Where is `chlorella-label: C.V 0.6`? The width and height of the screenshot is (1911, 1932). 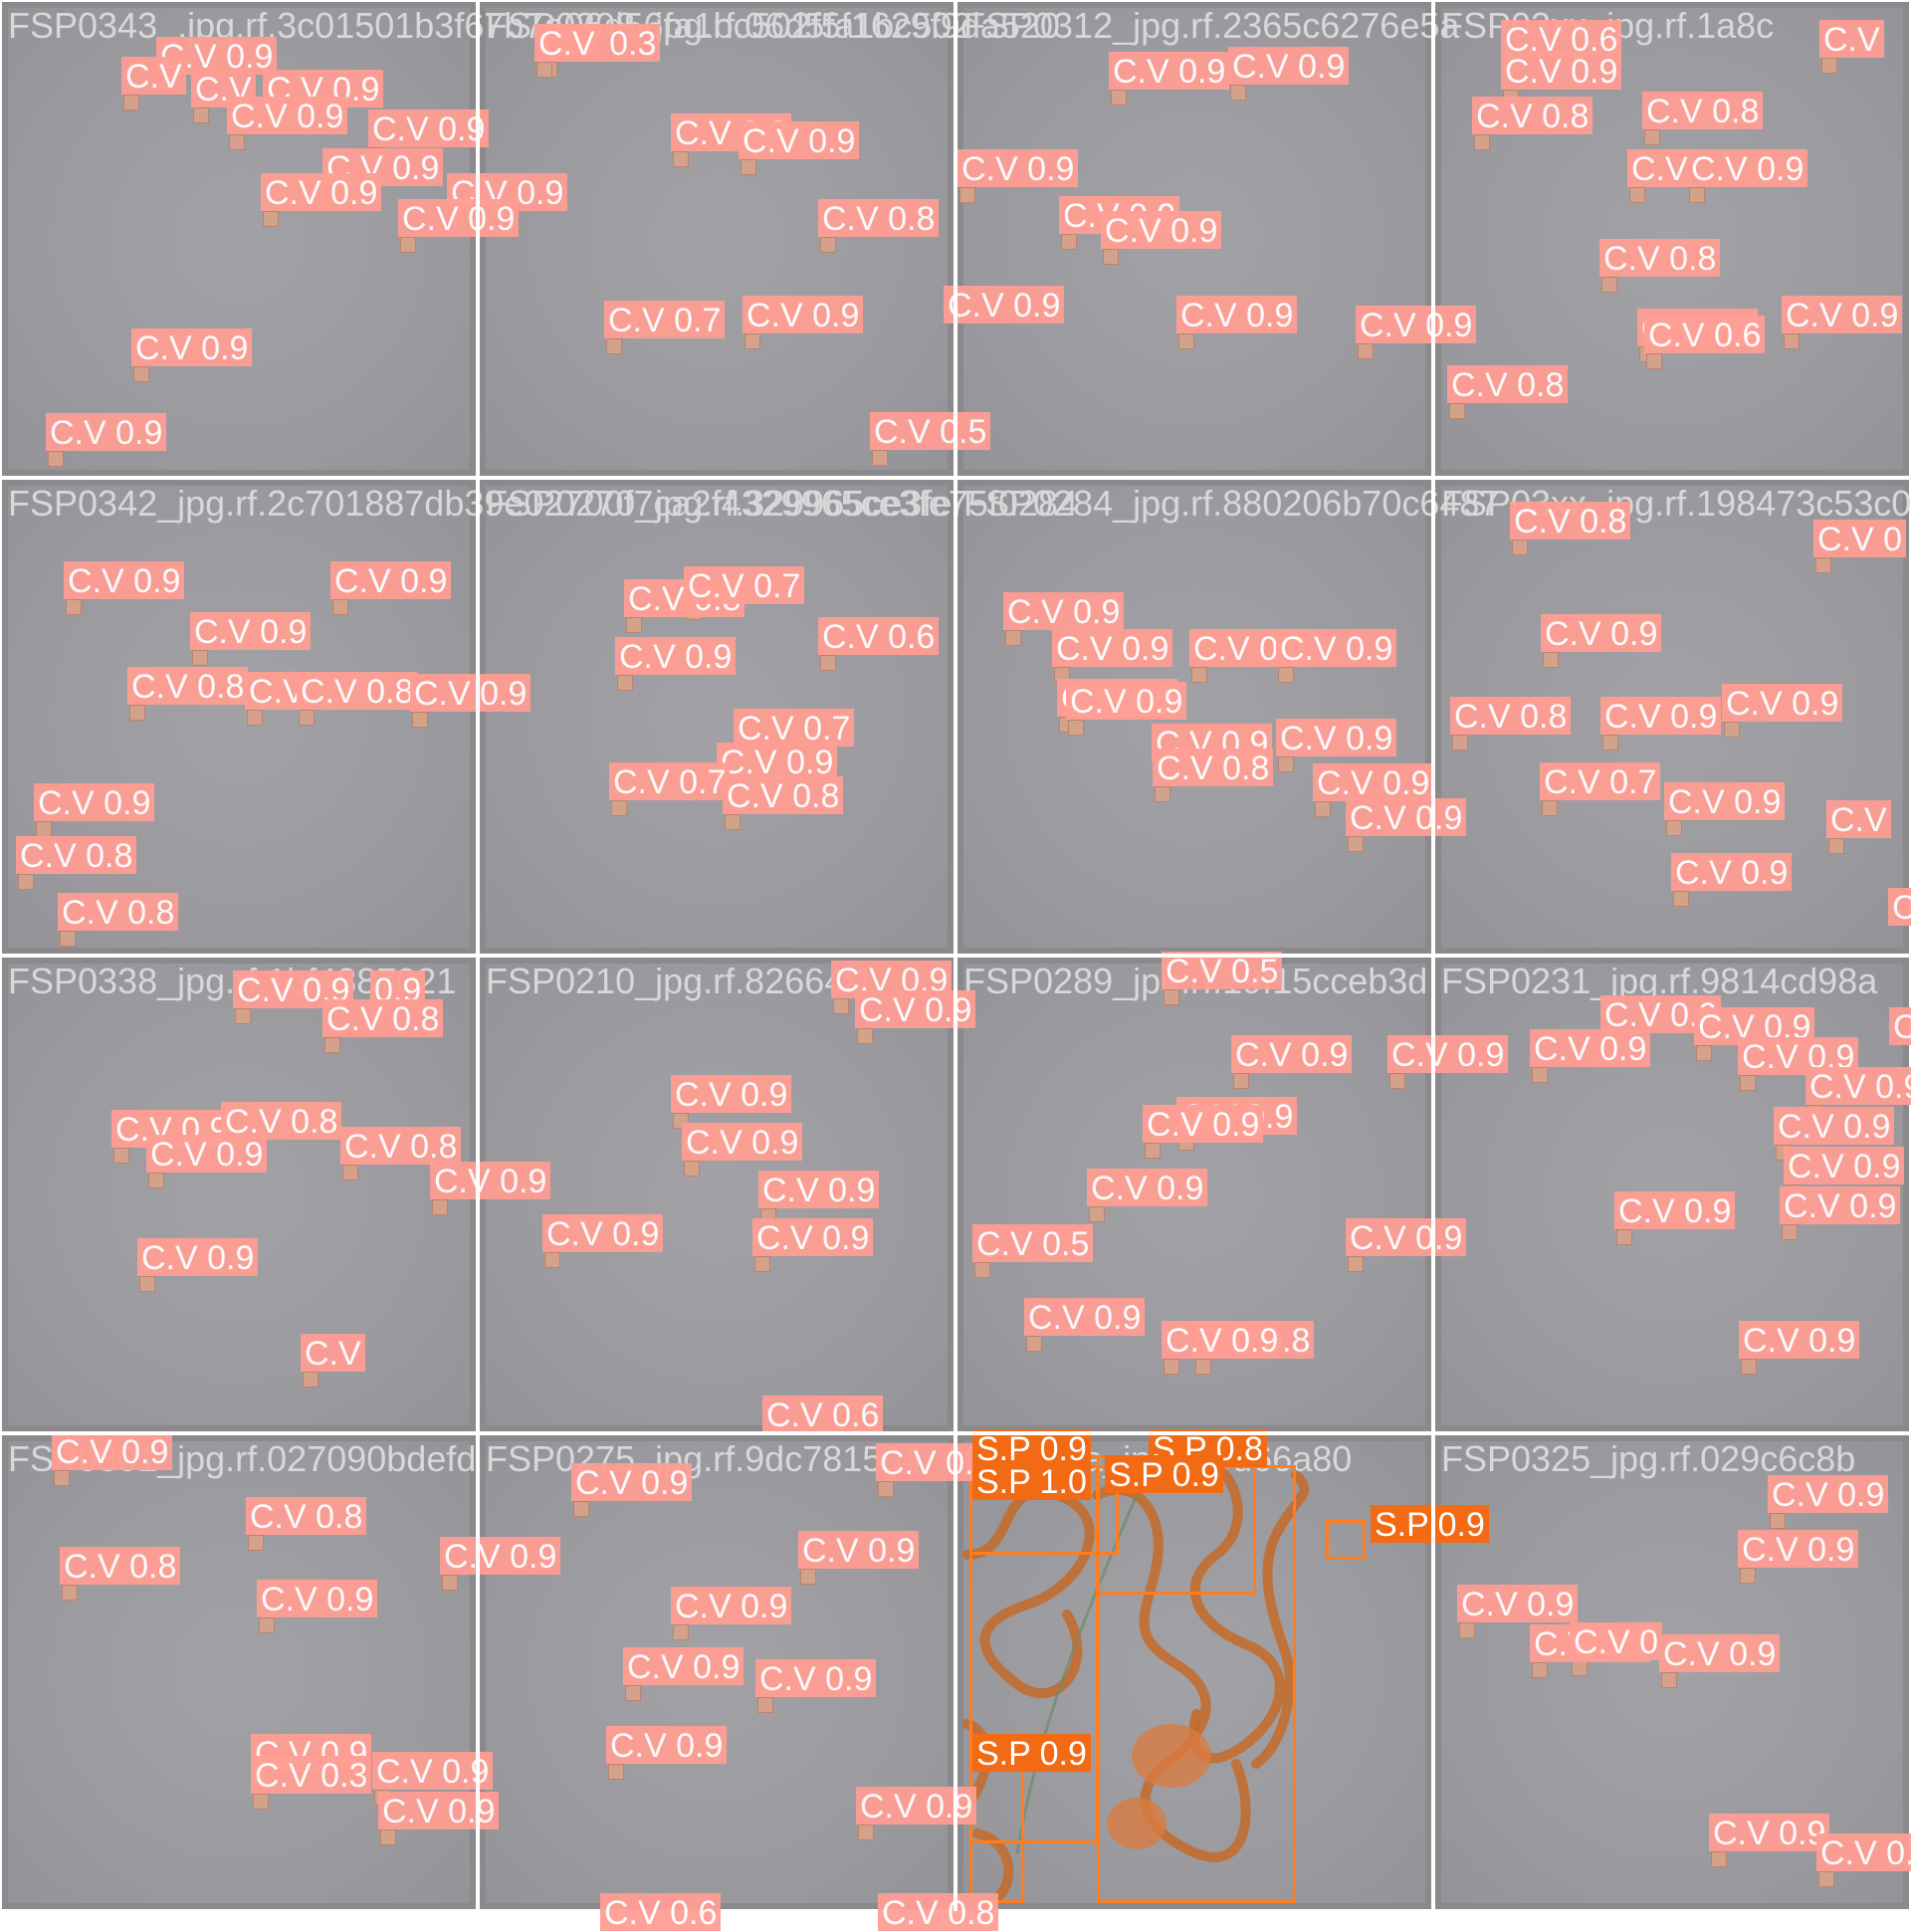
chlorella-label: C.V 0.6 is located at coordinates (661, 1912).